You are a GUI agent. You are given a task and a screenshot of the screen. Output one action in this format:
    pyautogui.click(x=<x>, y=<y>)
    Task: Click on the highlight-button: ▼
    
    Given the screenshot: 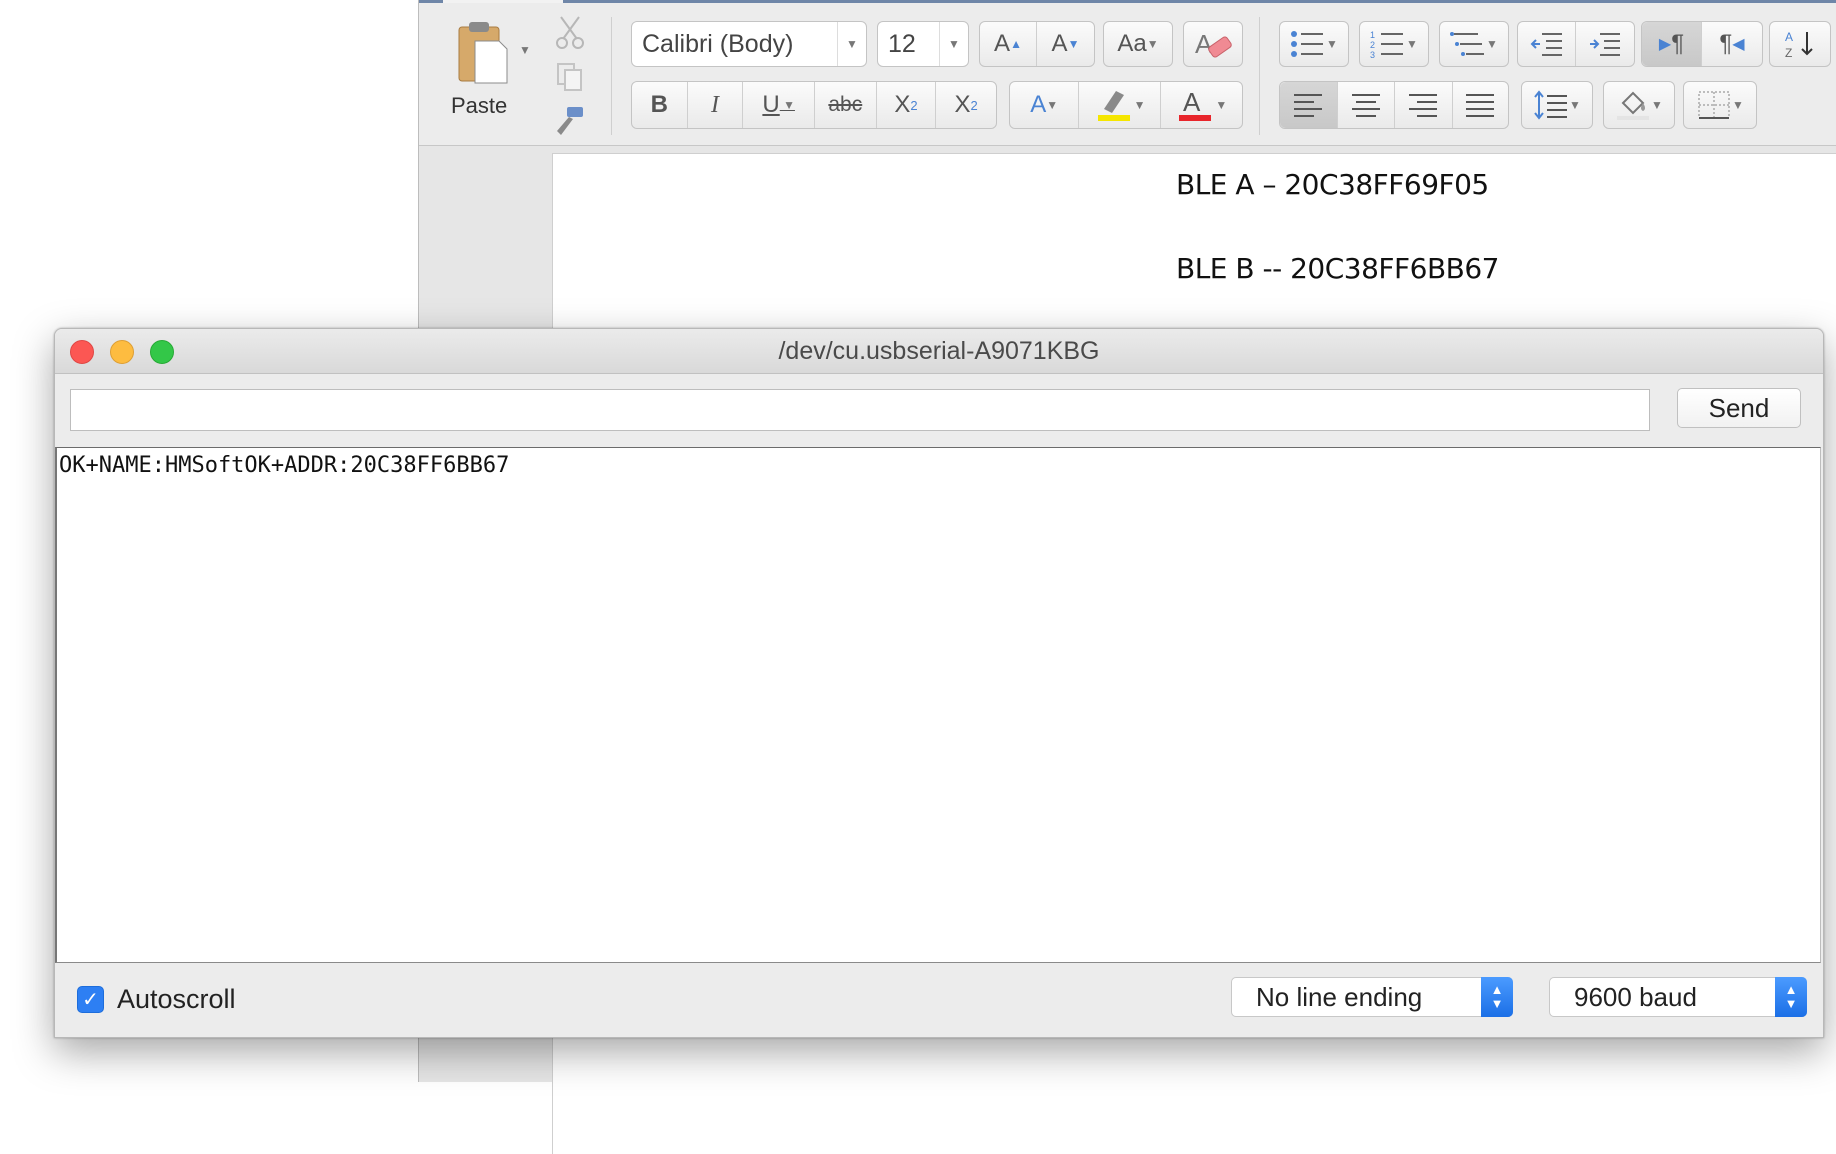 What is the action you would take?
    pyautogui.click(x=1120, y=105)
    